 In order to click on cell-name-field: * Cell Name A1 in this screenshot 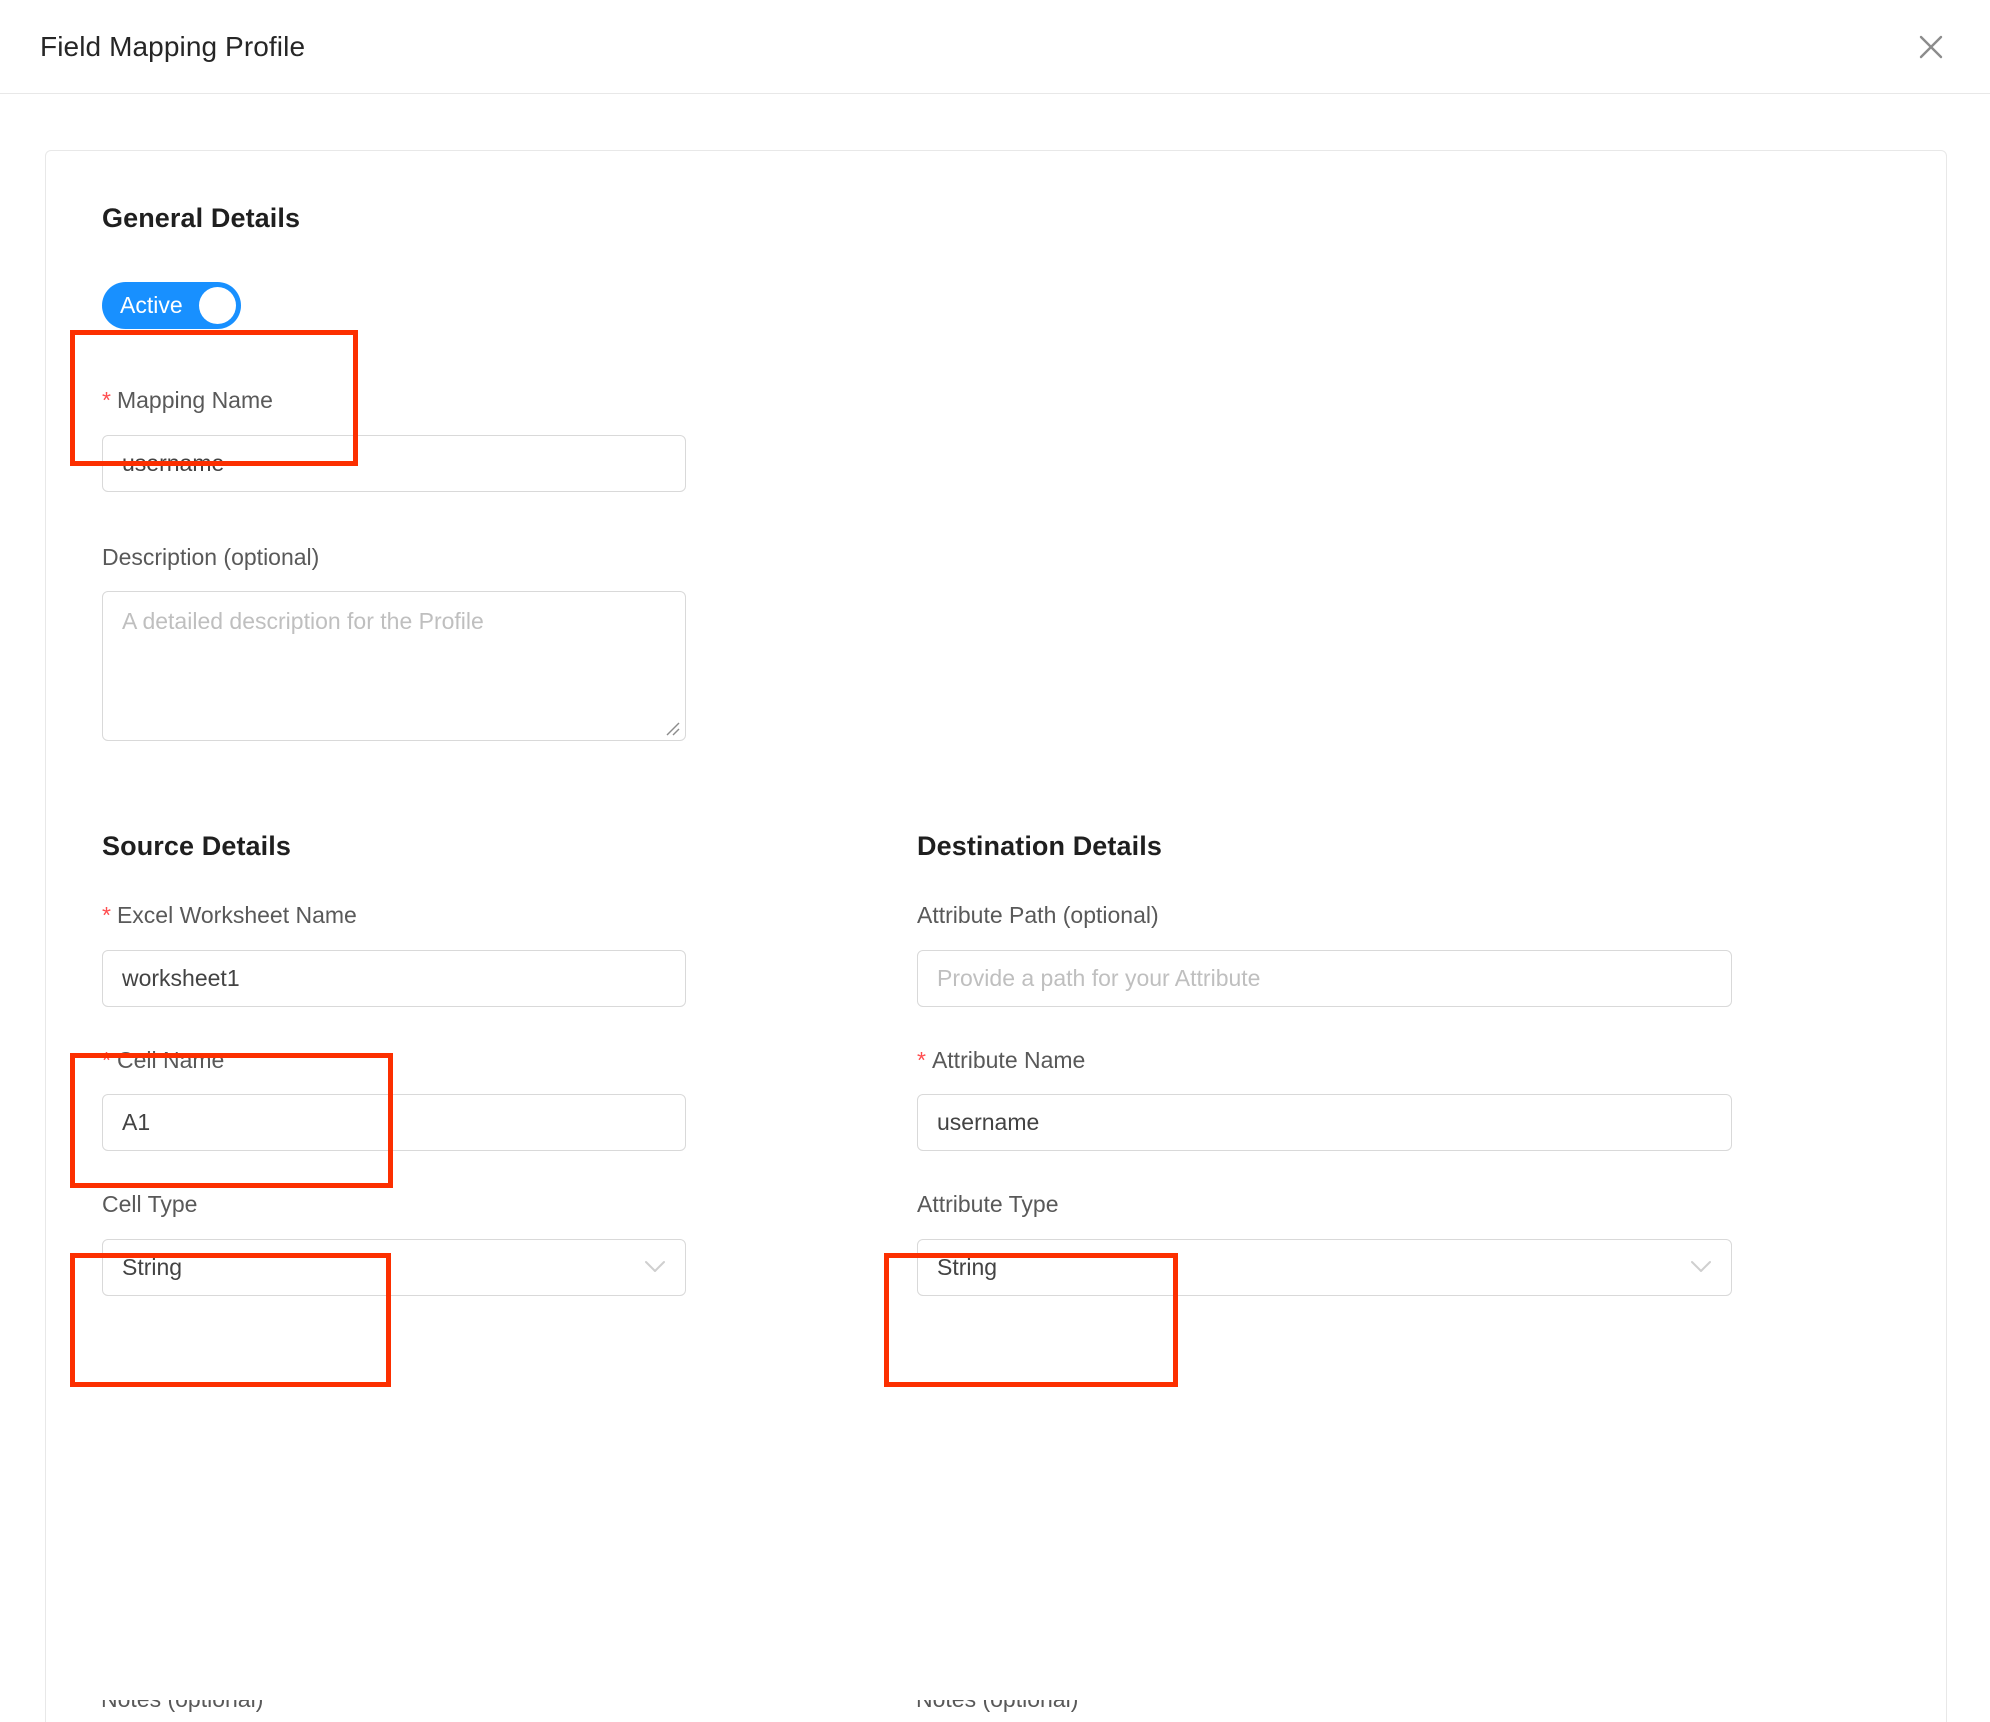, I will do `click(509, 1099)`.